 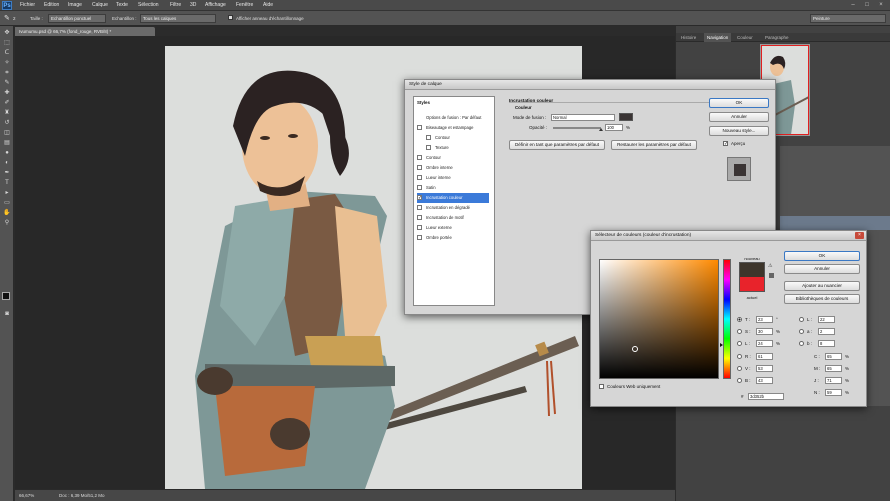 What do you see at coordinates (453, 168) in the screenshot?
I see `style-item: Ombre interne` at bounding box center [453, 168].